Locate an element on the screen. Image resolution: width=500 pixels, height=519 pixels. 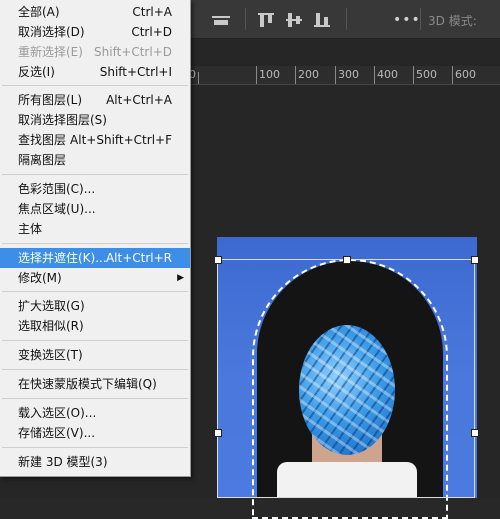
menu-item-subject: 主体 is located at coordinates (95, 229).